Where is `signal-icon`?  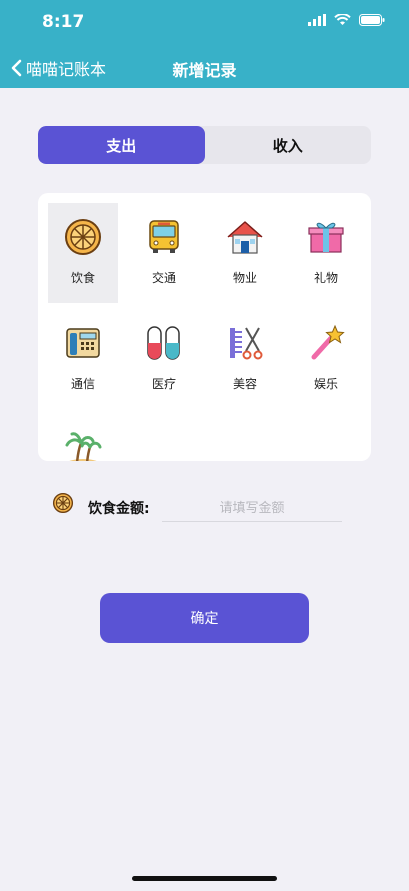
signal-icon is located at coordinates (317, 20).